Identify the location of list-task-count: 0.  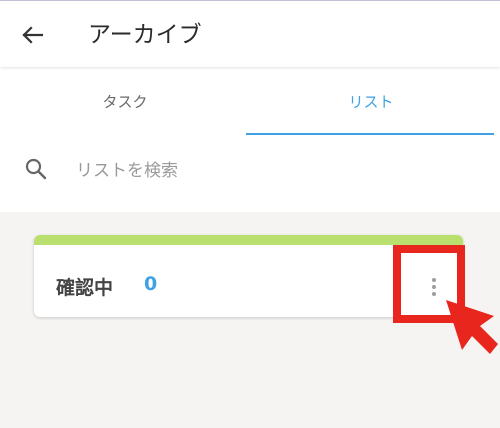
(151, 284).